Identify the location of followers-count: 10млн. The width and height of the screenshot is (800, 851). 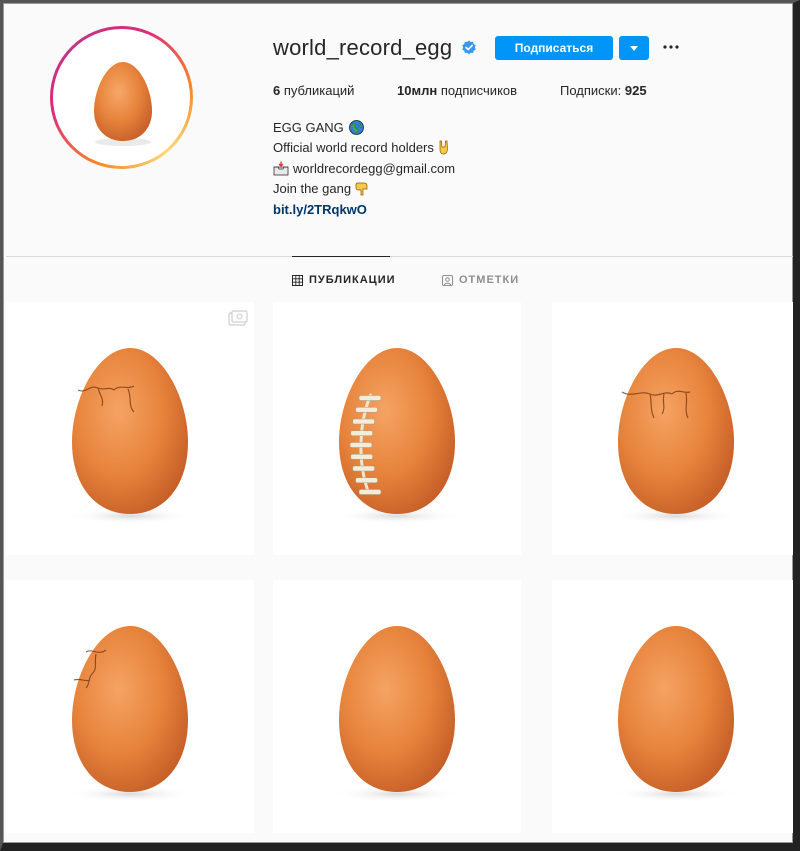
(417, 90).